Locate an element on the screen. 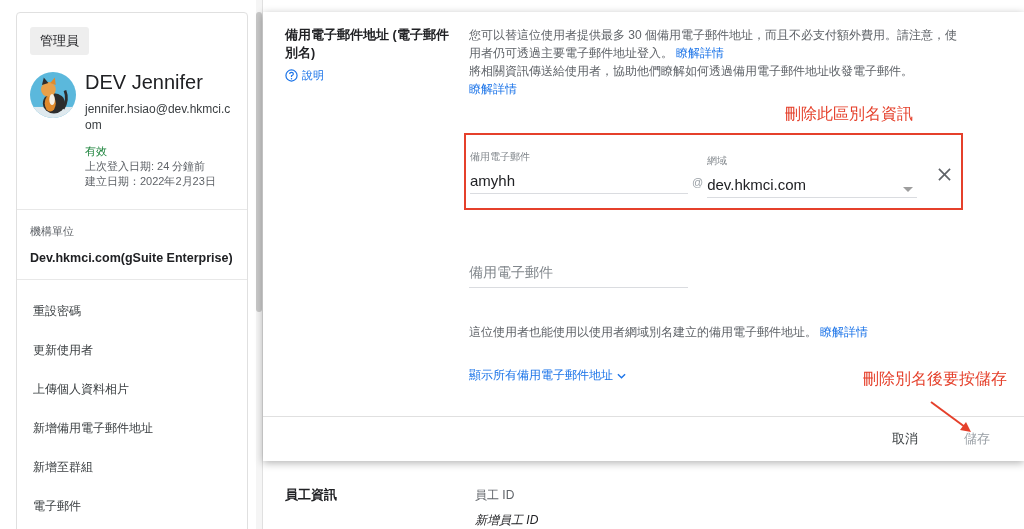 Image resolution: width=1024 pixels, height=529 pixels. close-icon is located at coordinates (944, 174).